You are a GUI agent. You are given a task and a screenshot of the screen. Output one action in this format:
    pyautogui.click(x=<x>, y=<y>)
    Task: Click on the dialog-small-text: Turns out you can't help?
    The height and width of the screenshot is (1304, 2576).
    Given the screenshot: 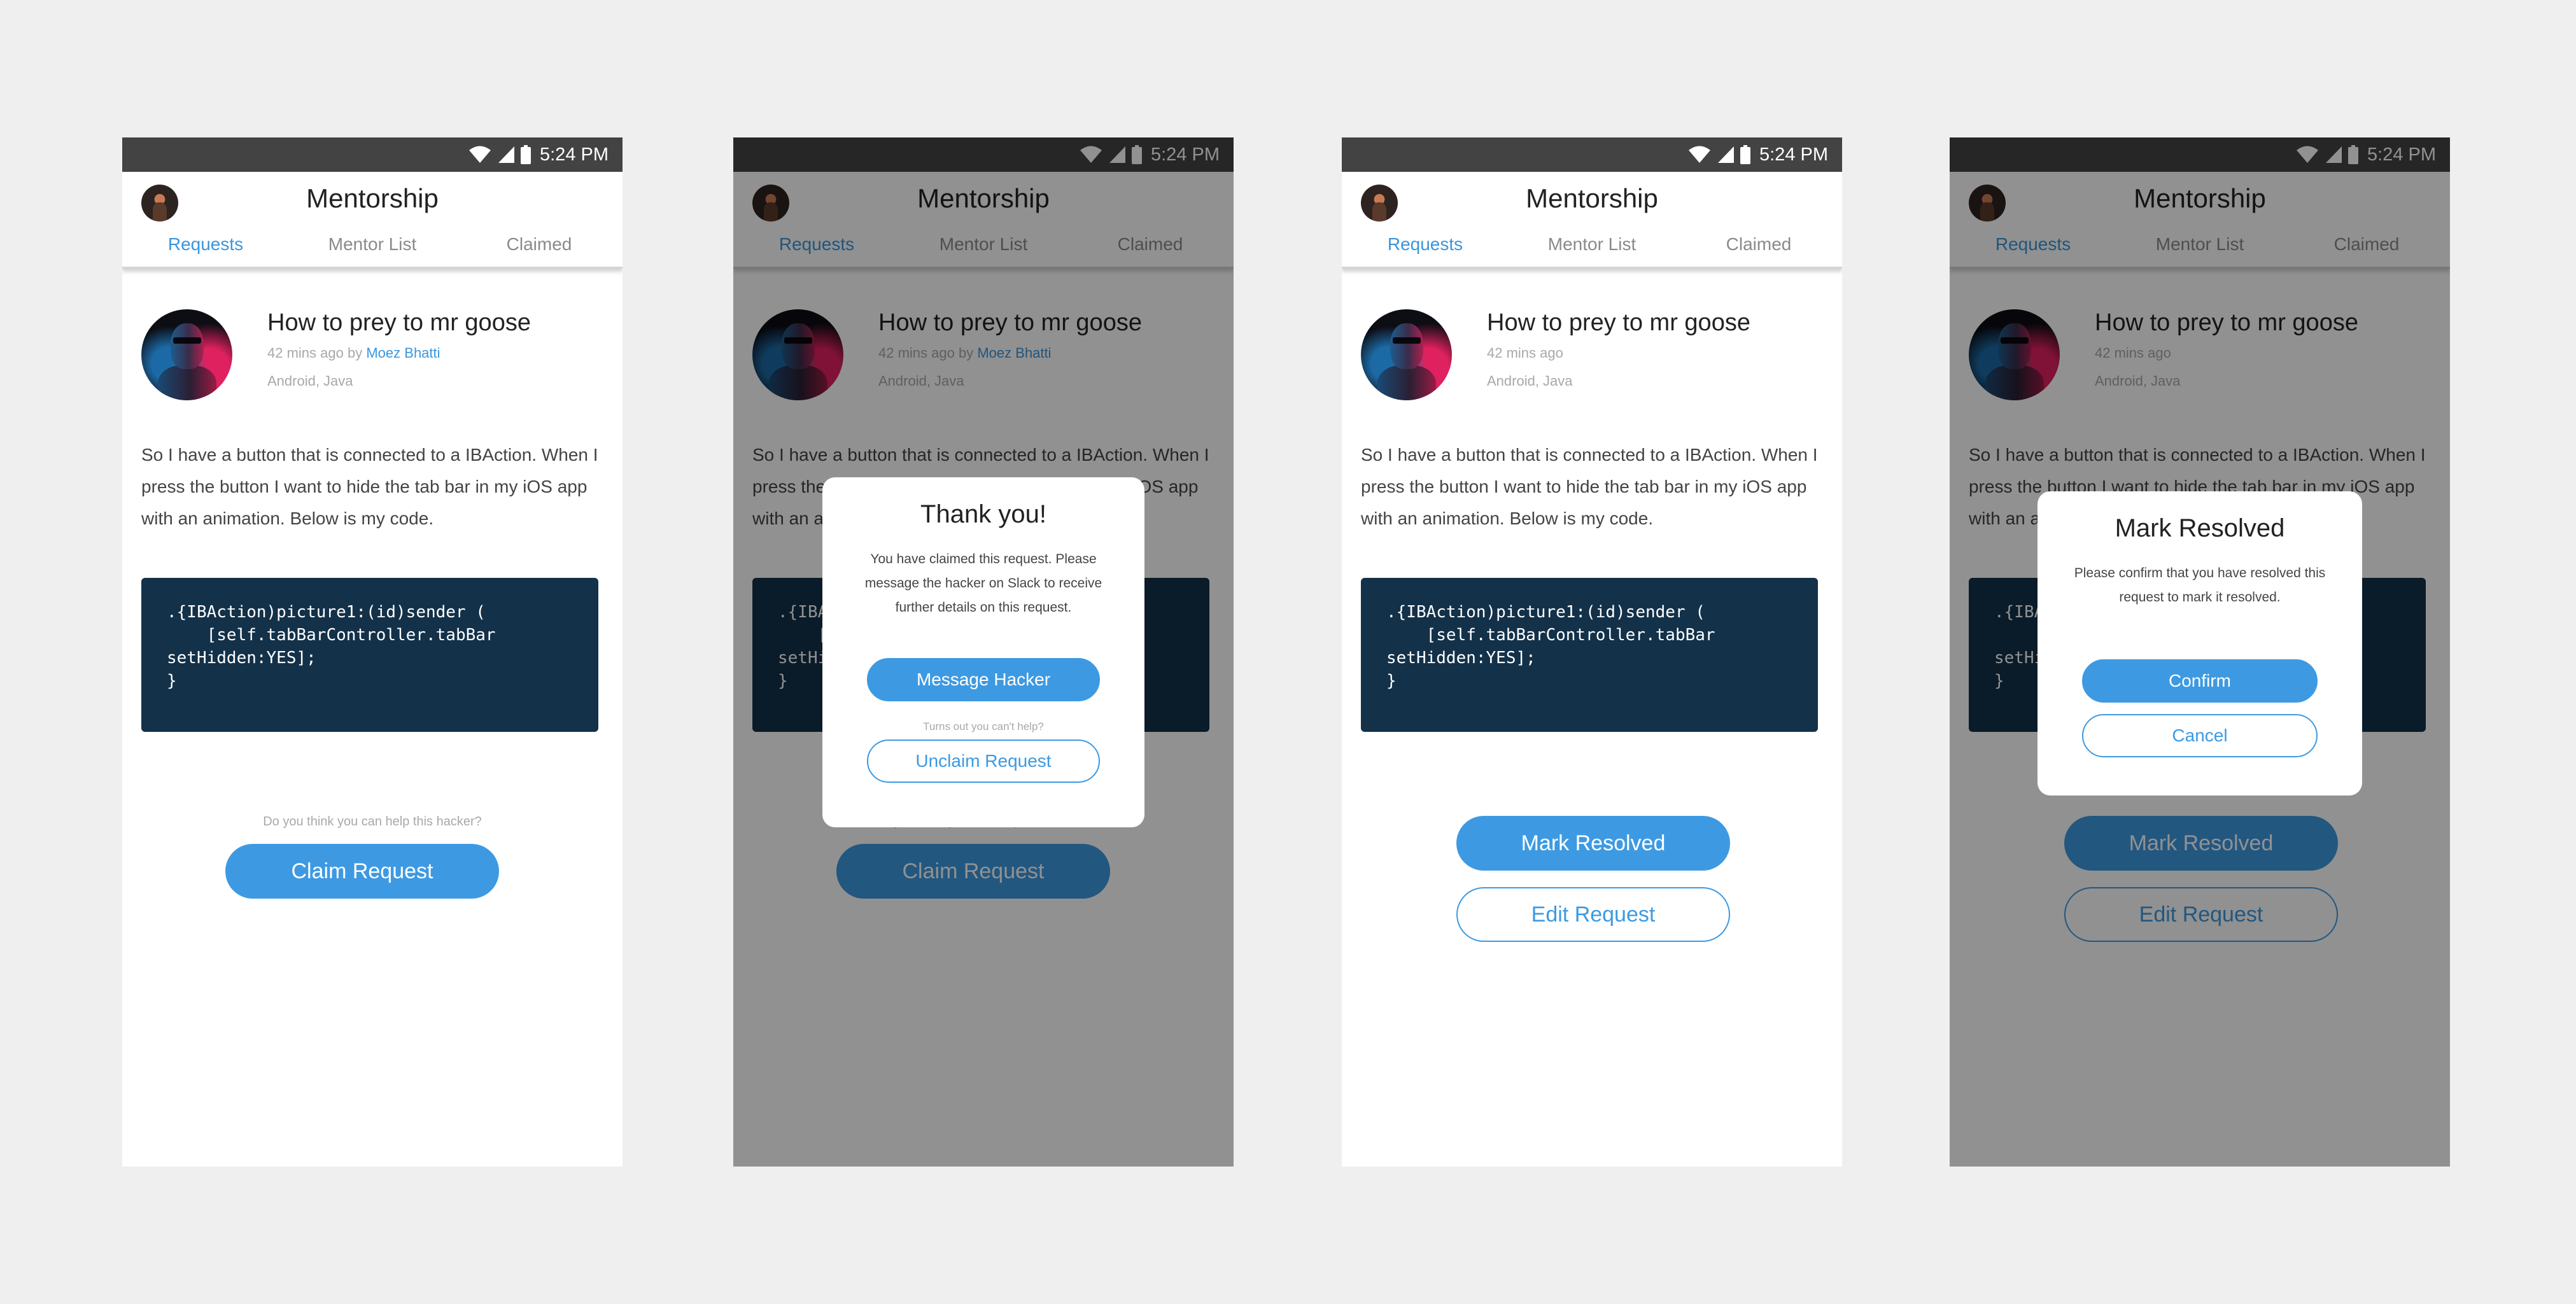 What is the action you would take?
    pyautogui.click(x=984, y=726)
    